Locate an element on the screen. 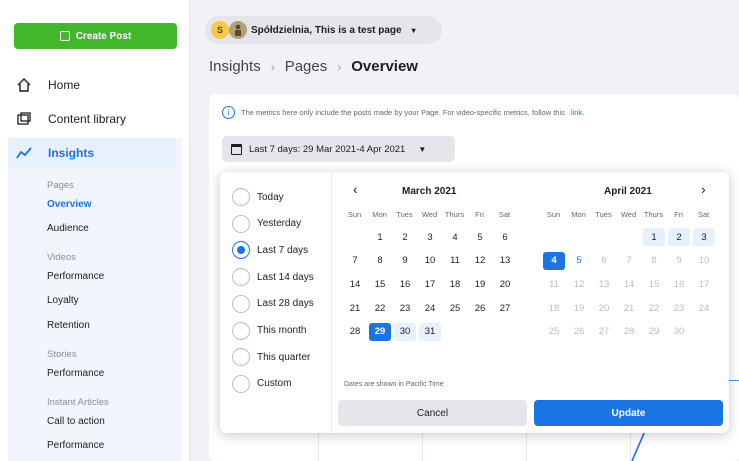 Image resolution: width=739 pixels, height=461 pixels. create-post-button: Create Post is located at coordinates (95, 36).